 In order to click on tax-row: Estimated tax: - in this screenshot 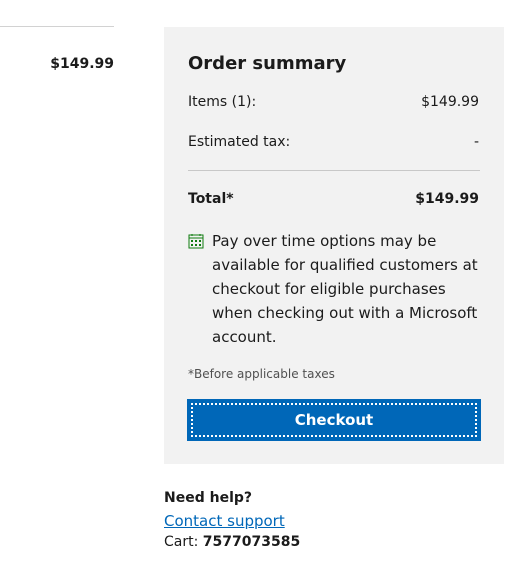, I will do `click(333, 142)`.